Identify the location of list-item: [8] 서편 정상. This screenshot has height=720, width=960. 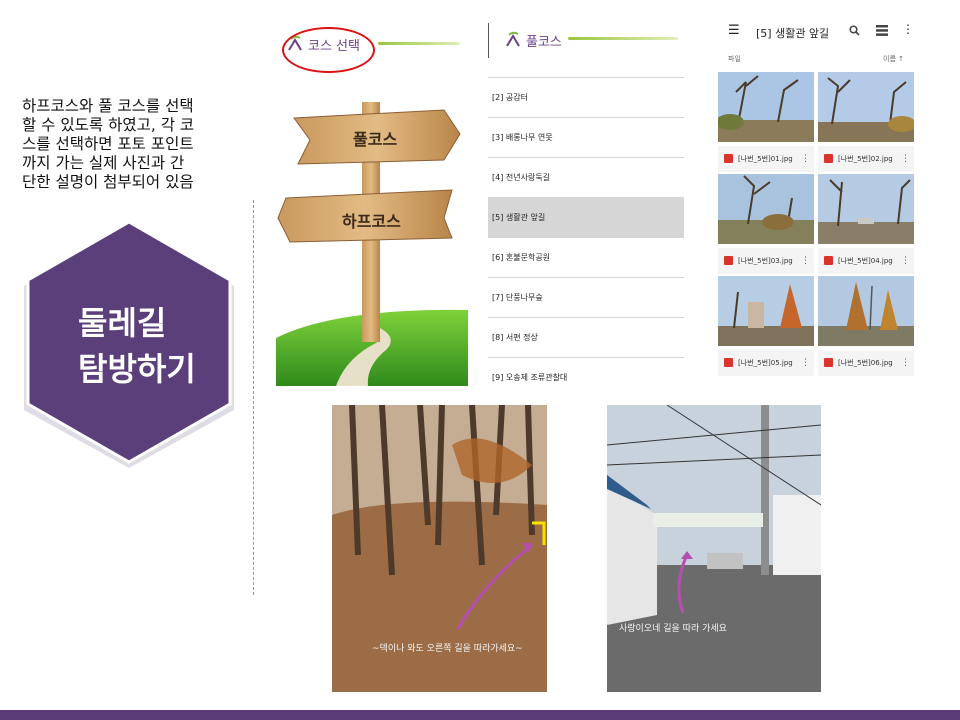
(586, 337).